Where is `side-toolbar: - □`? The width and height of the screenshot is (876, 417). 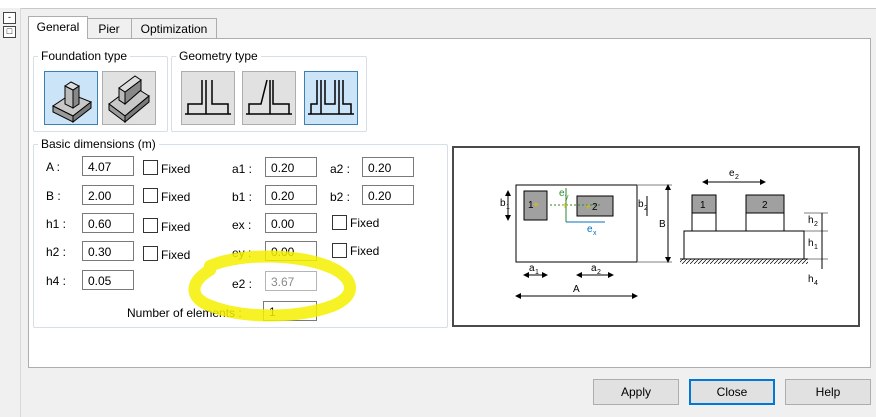 side-toolbar: - □ is located at coordinates (10, 212).